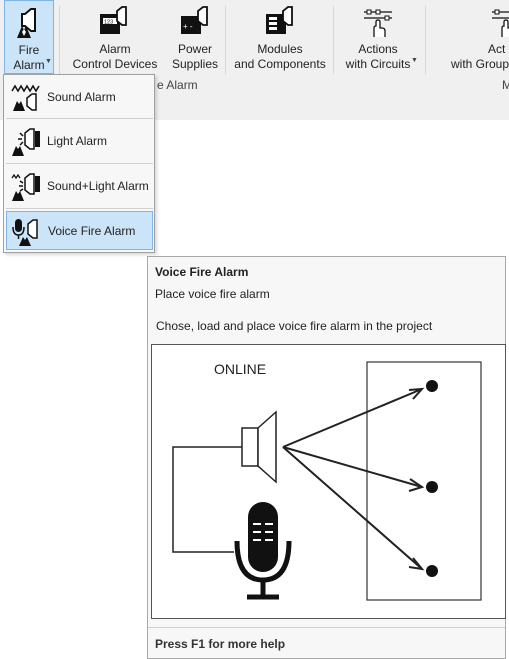  What do you see at coordinates (263, 551) in the screenshot?
I see `microphone-icon` at bounding box center [263, 551].